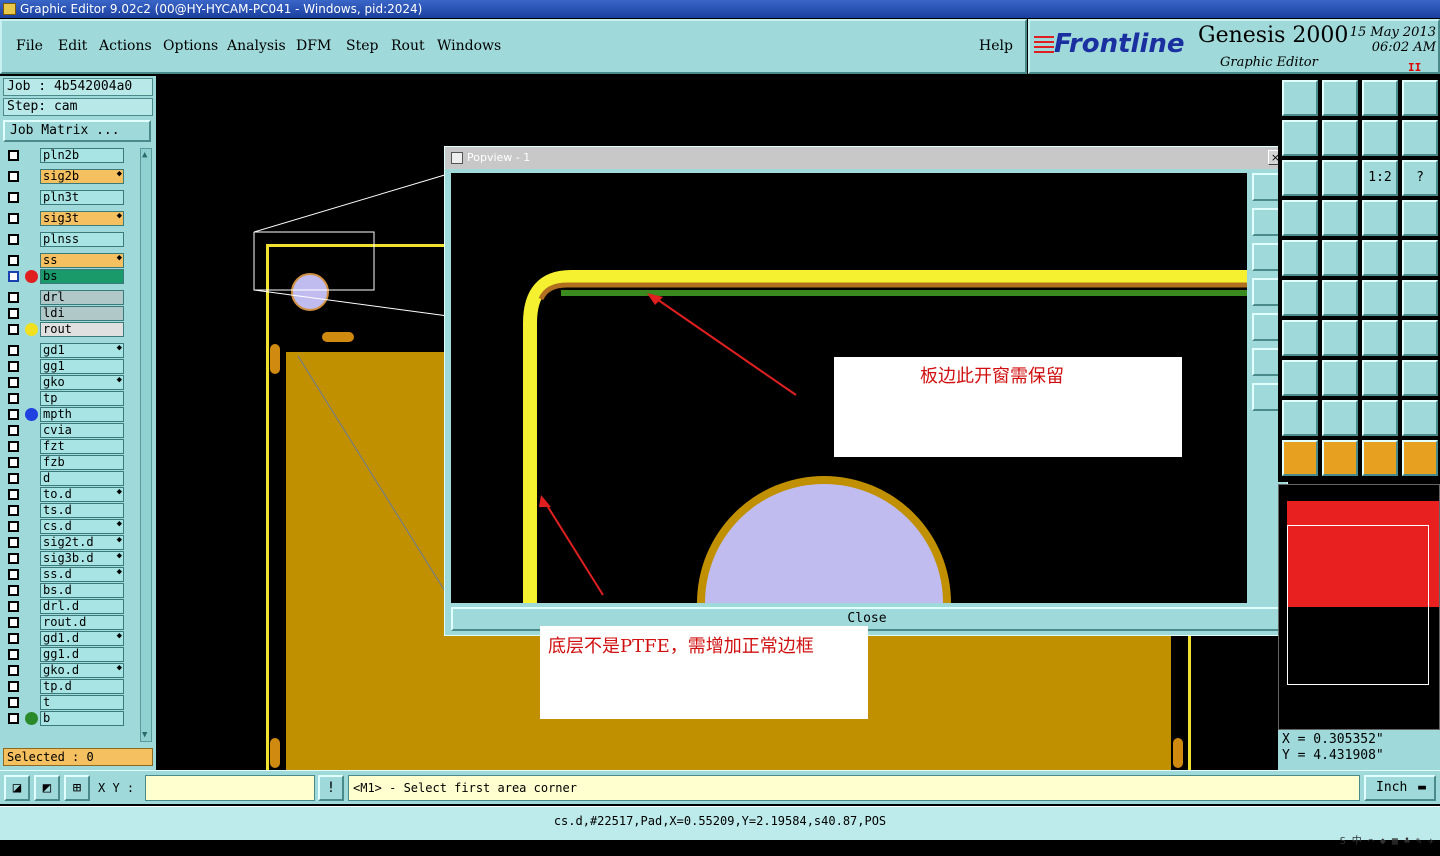 This screenshot has height=856, width=1440. Describe the element at coordinates (47, 788) in the screenshot. I see `measure-icon: ◩` at that location.